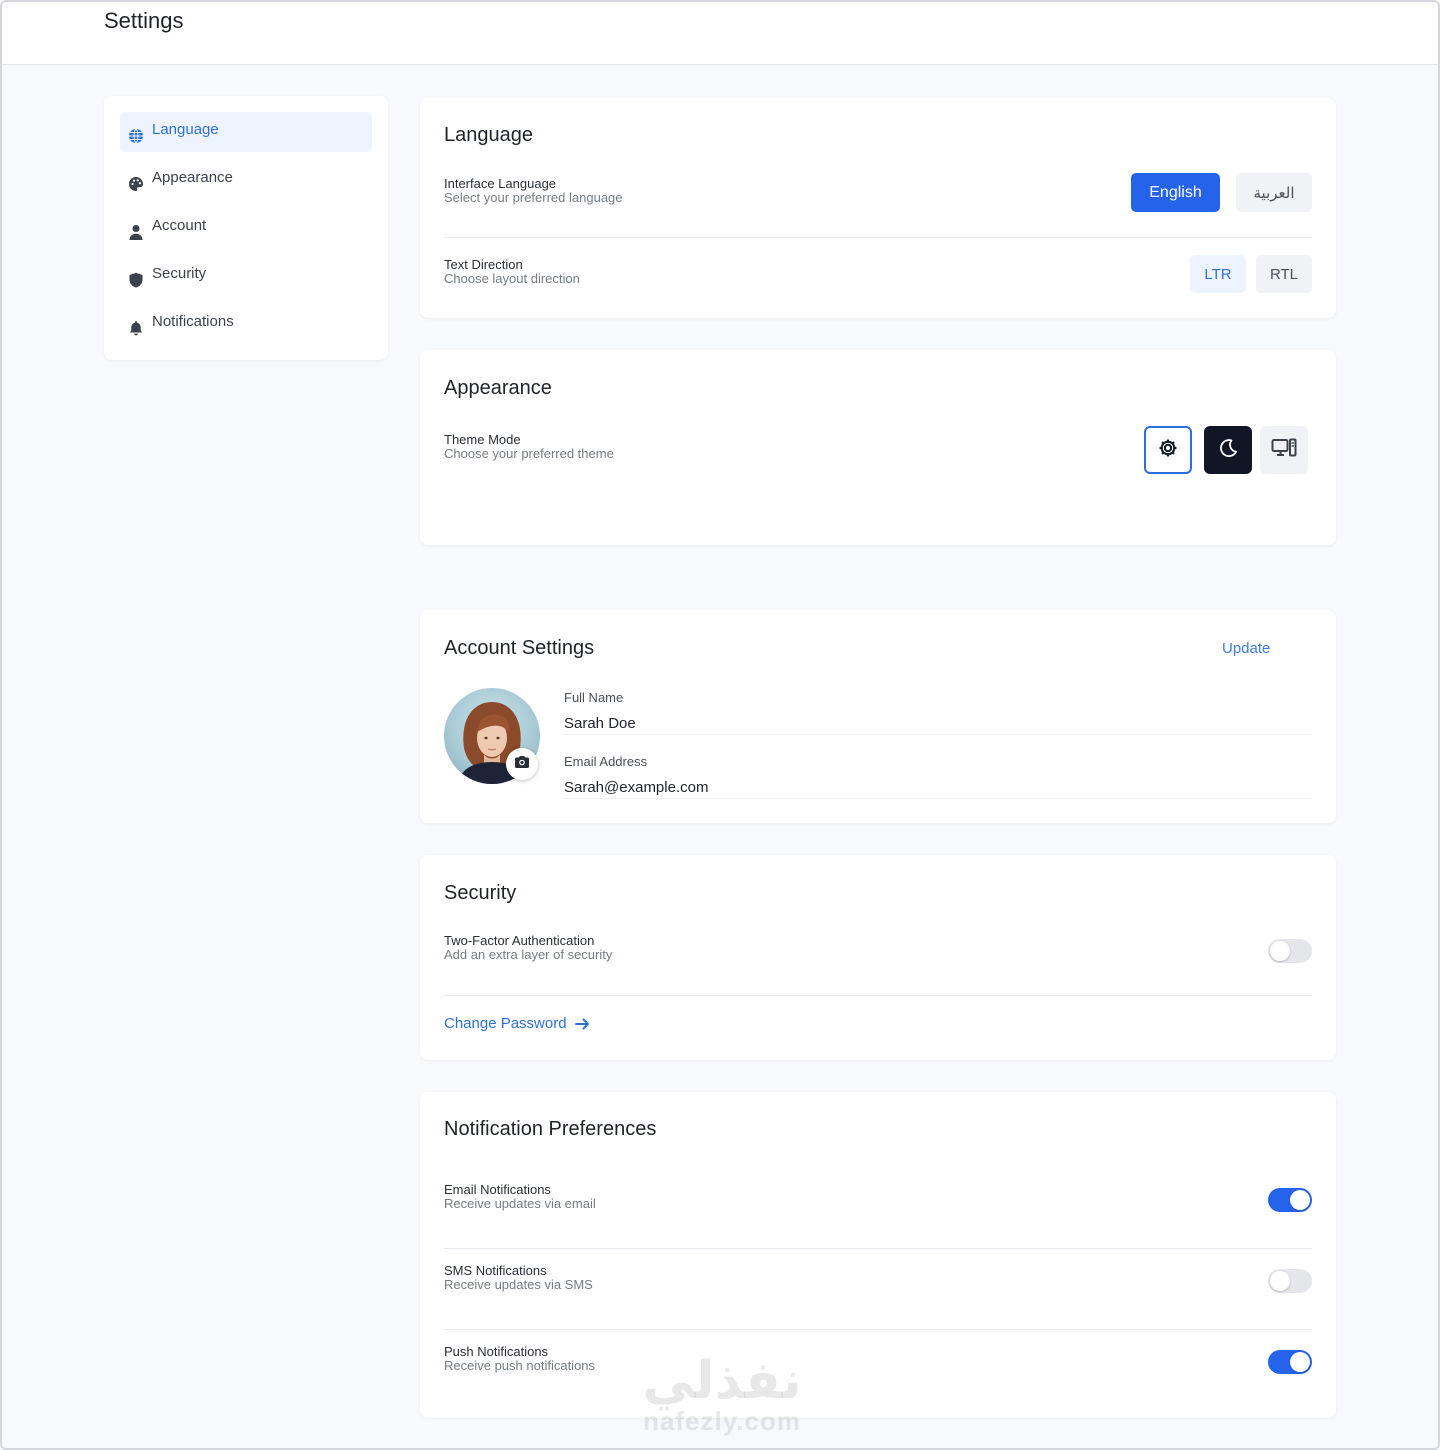  Describe the element at coordinates (179, 273) in the screenshot. I see `sidebar-item-label: Security` at that location.